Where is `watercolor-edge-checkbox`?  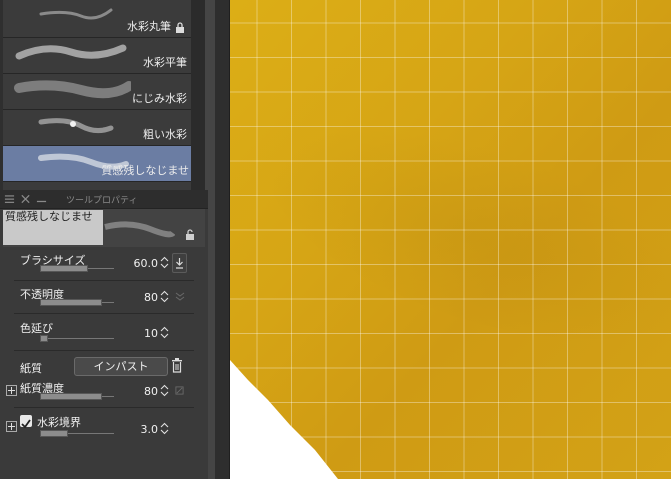
watercolor-edge-checkbox is located at coordinates (26, 422).